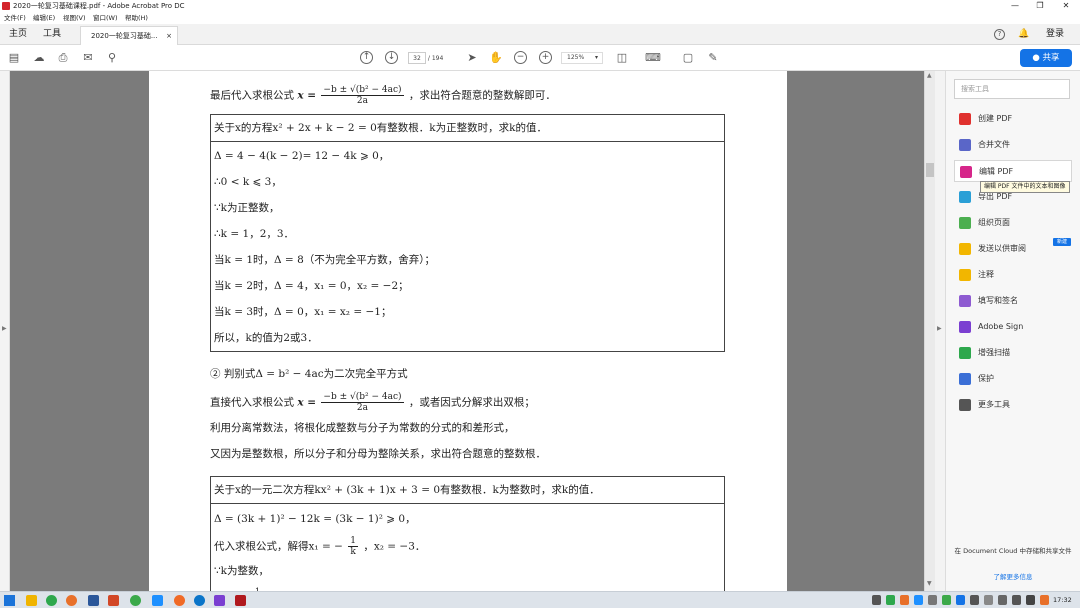 The height and width of the screenshot is (608, 1080). I want to click on fraction-denominator: k, so click(353, 552).